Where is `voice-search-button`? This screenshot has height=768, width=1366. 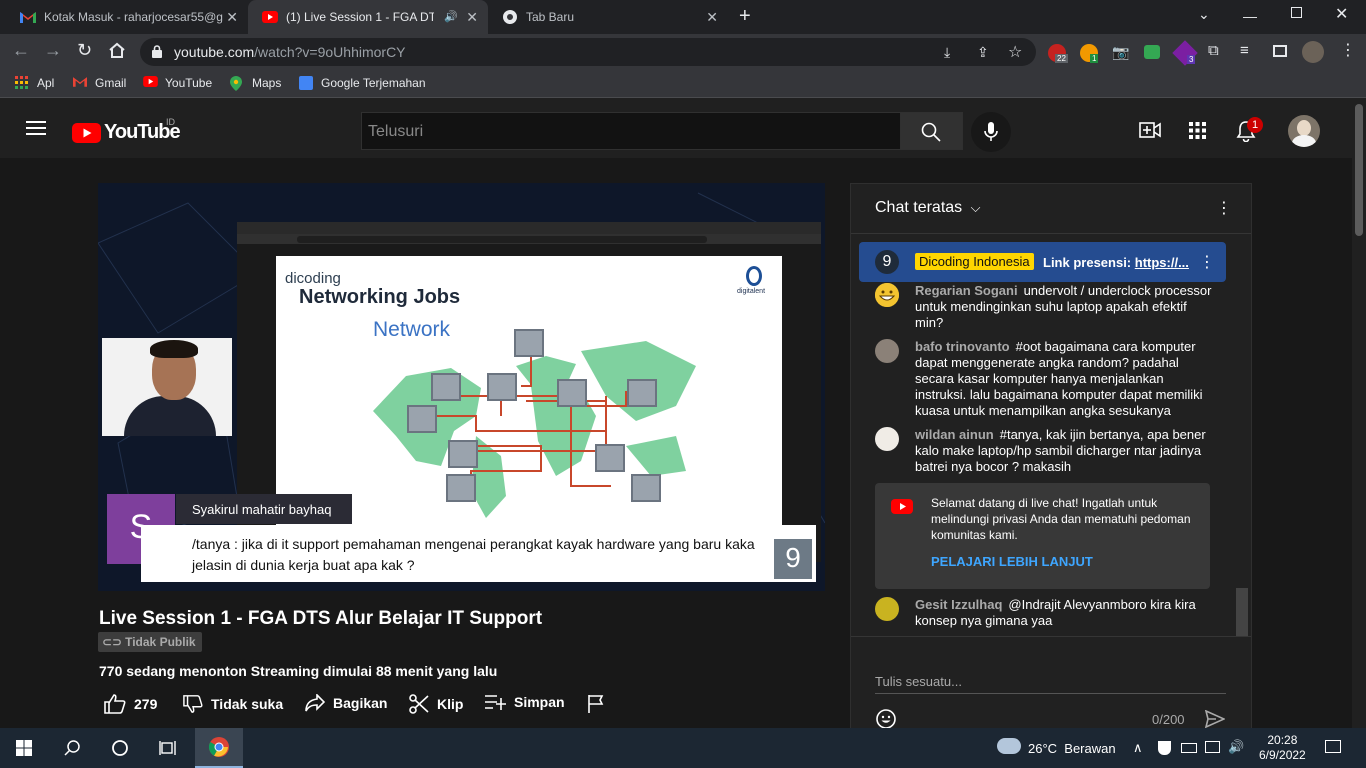
voice-search-button is located at coordinates (991, 132).